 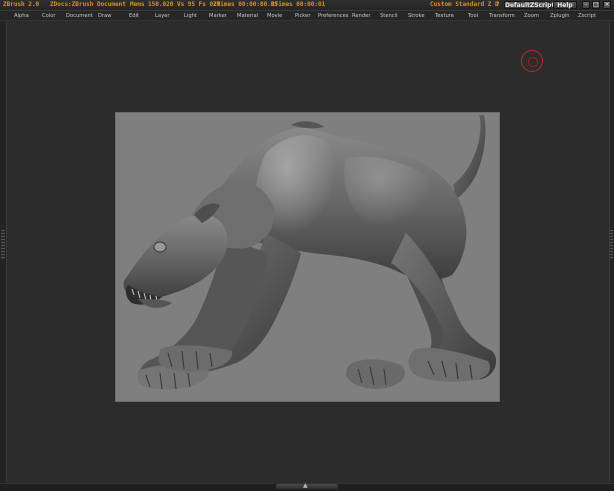 I want to click on minimize-icon: –, so click(x=586, y=5).